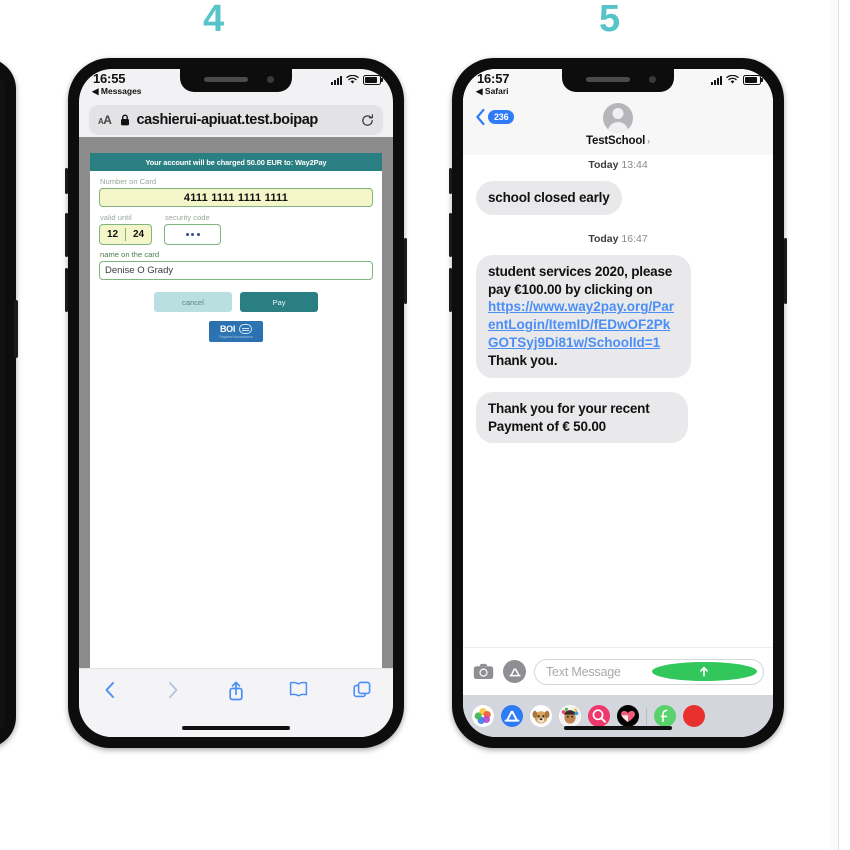 This screenshot has height=850, width=850. I want to click on safari-url-bar: AA cashierui-apiuat.test.boipap, so click(236, 120).